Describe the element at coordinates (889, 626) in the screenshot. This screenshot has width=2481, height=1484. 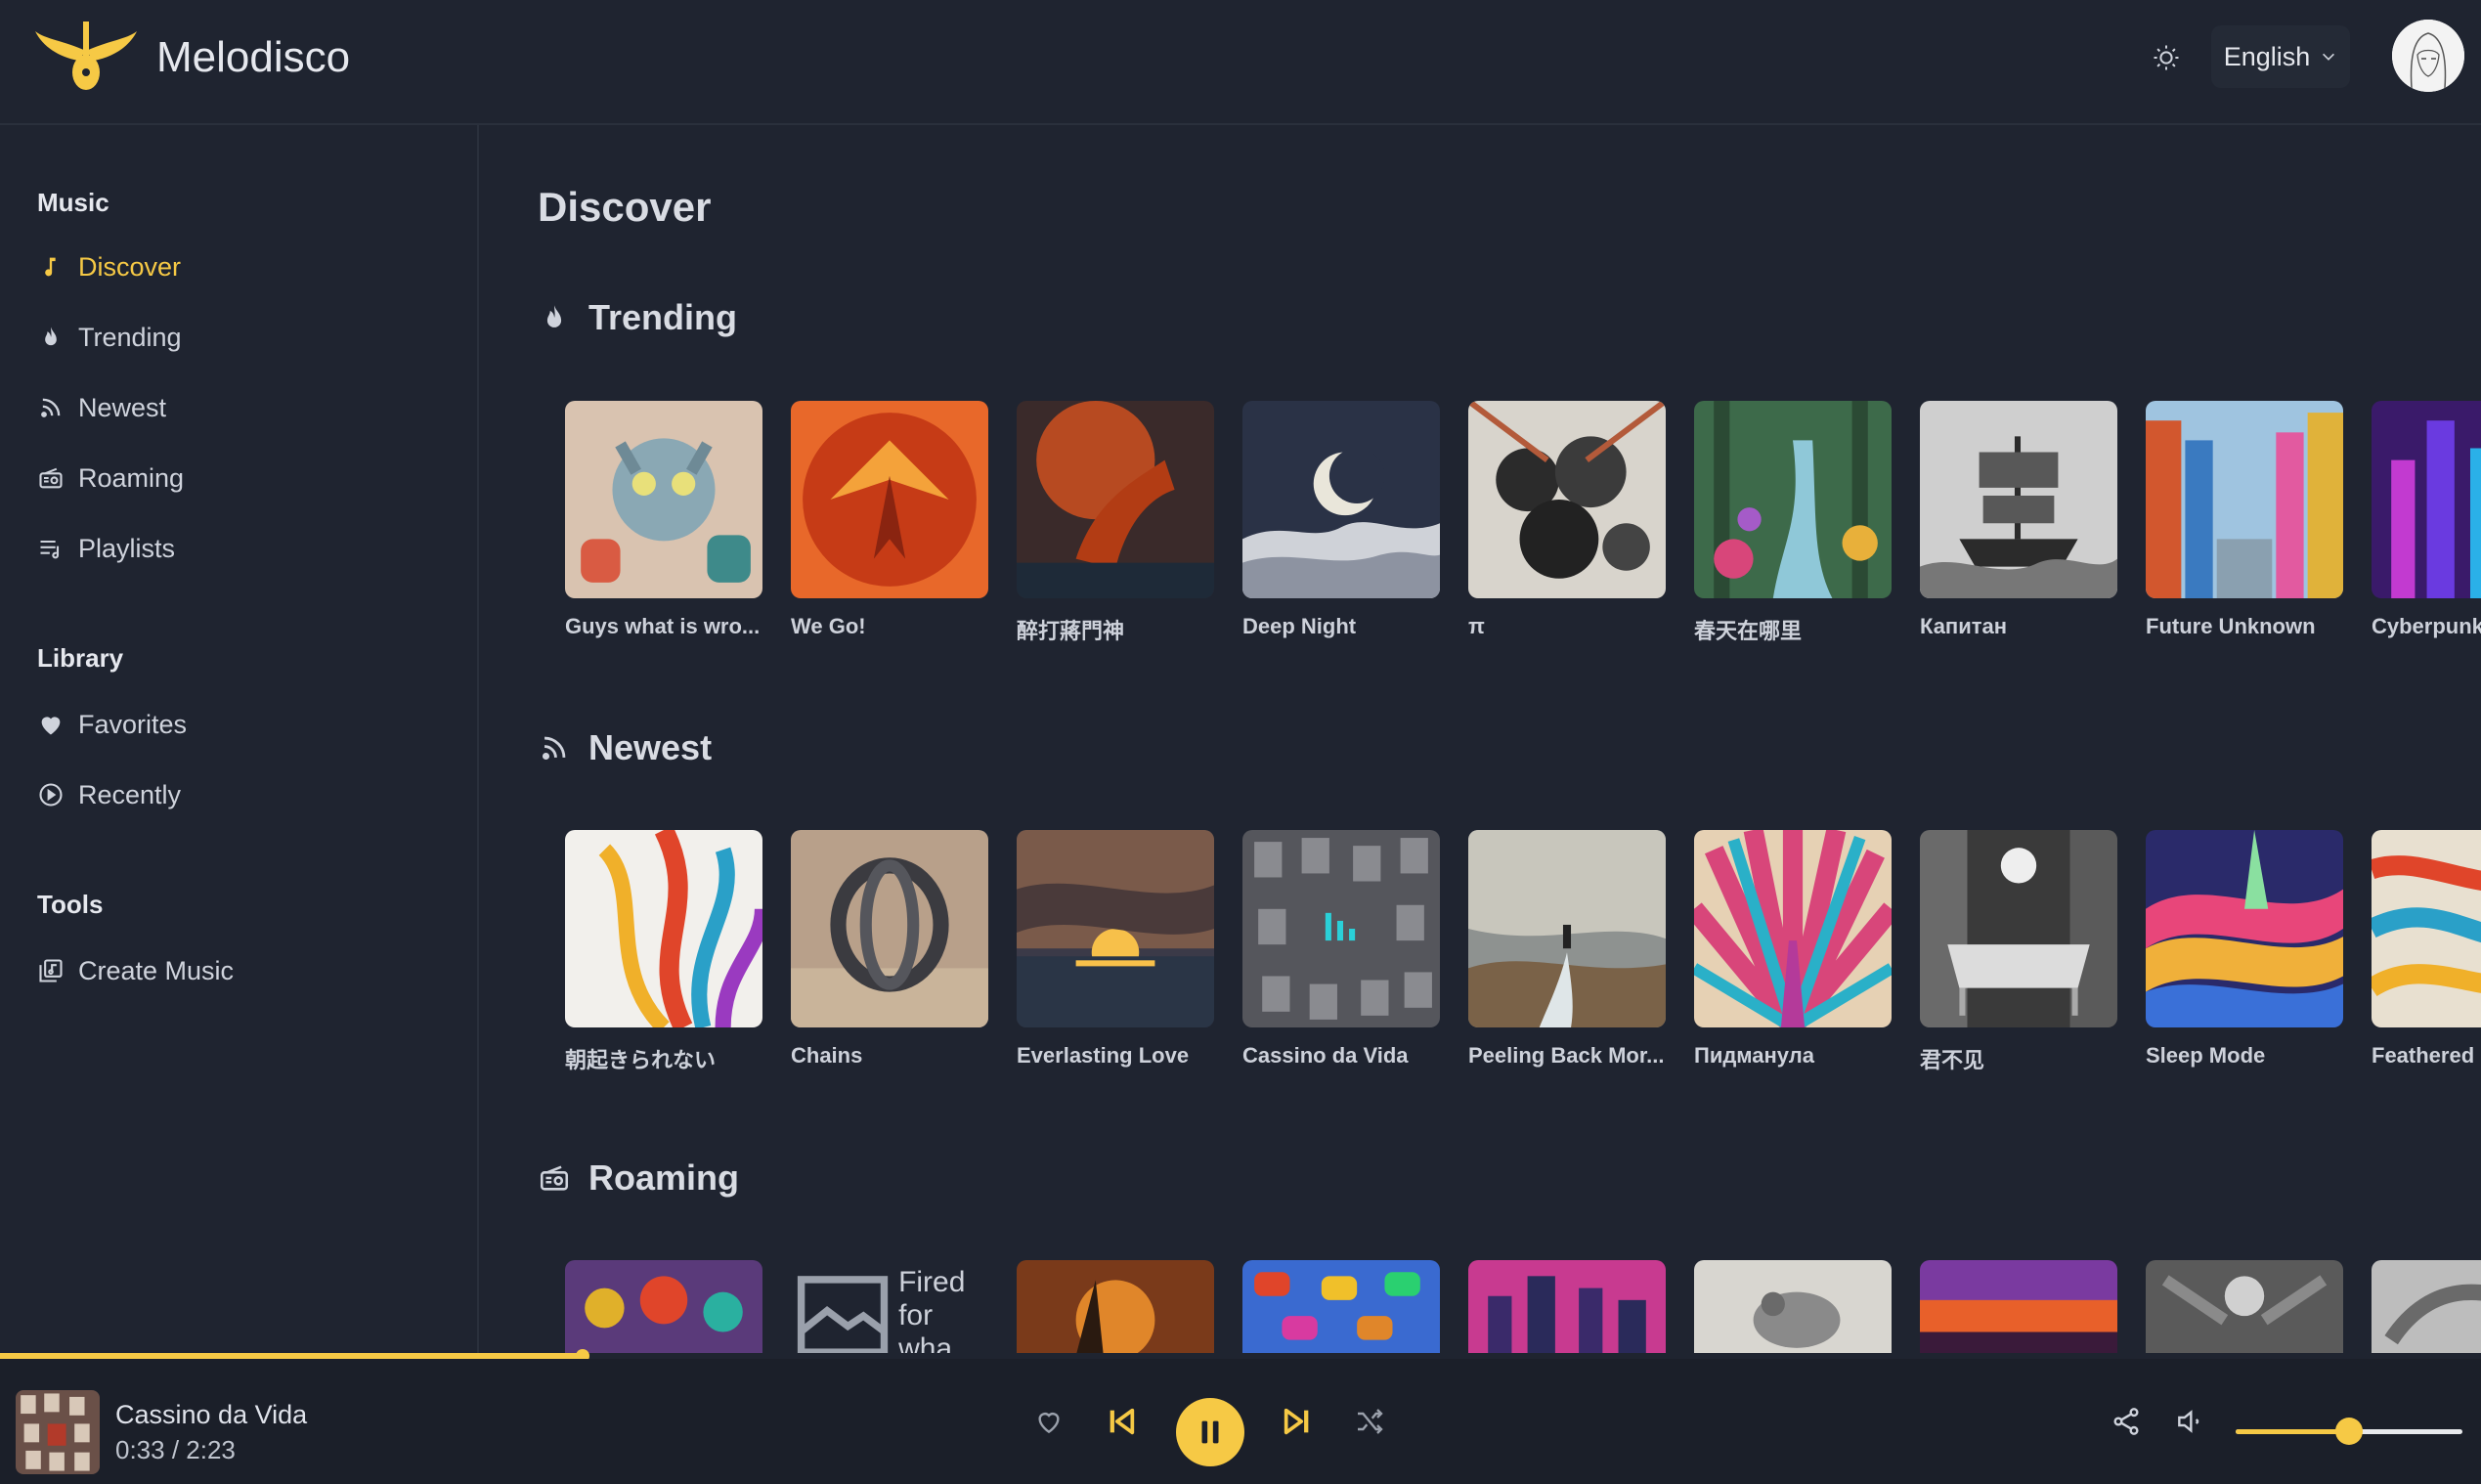
I see `song-title: We Go!` at that location.